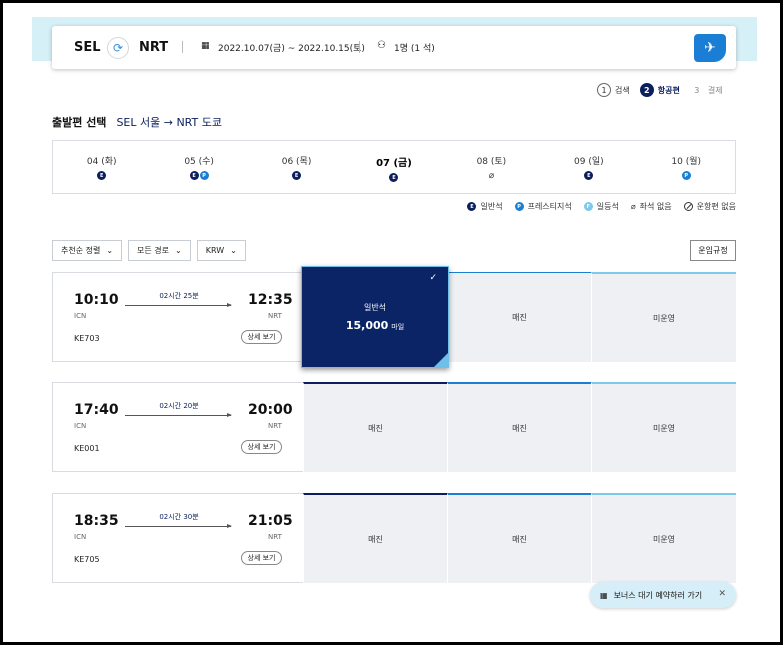 The image size is (783, 645). I want to click on date-item: 09 (일) E, so click(588, 167).